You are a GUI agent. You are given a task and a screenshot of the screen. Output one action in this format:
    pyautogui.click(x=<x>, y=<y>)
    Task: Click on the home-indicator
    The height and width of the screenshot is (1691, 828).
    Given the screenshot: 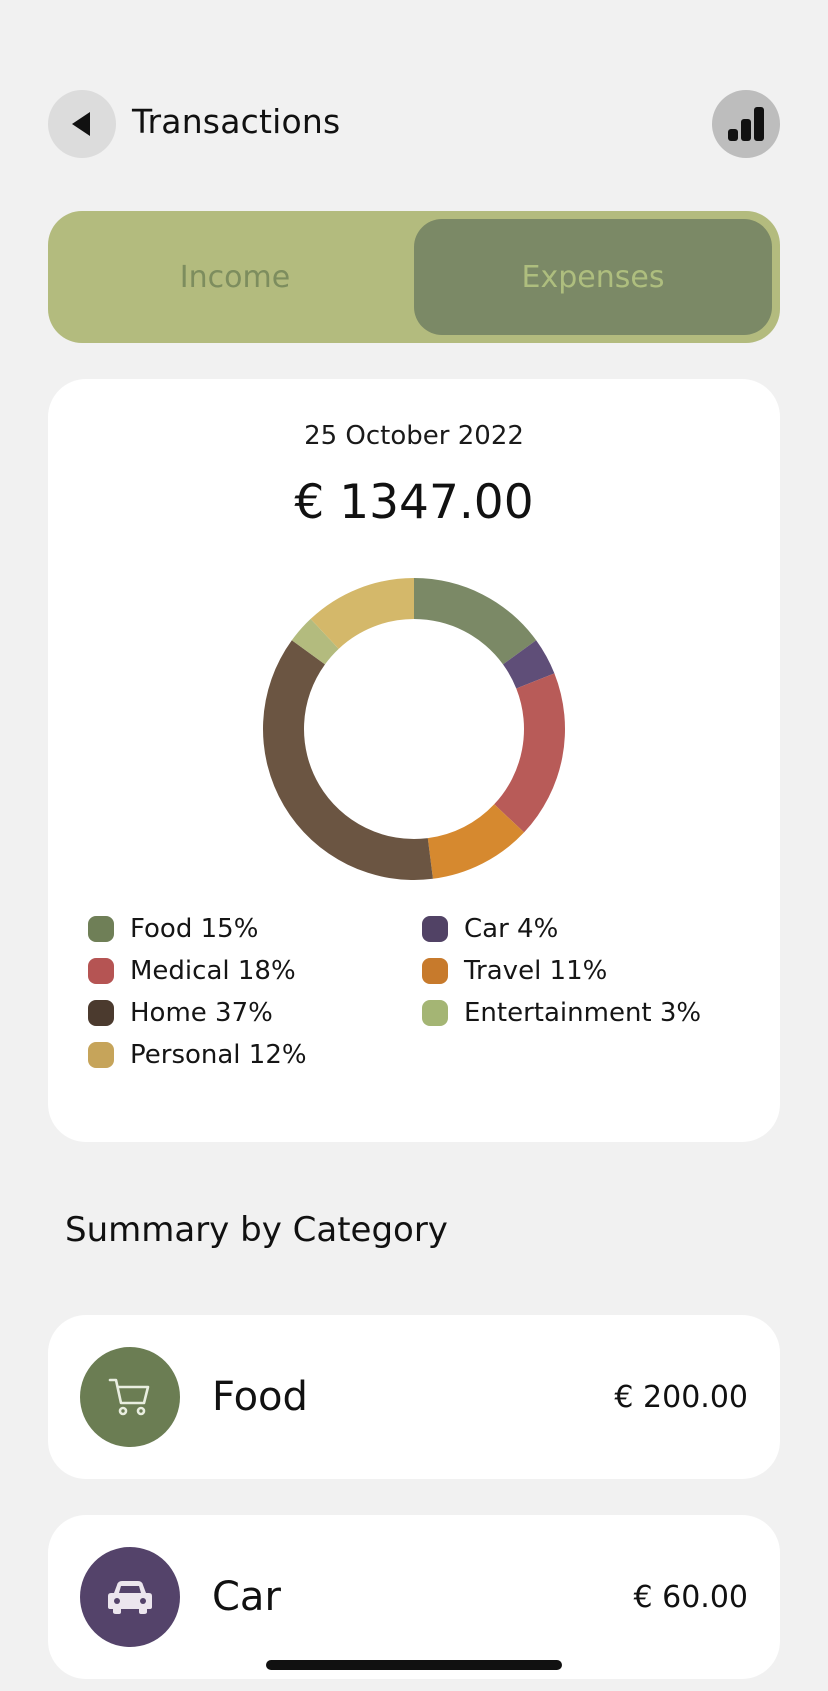 What is the action you would take?
    pyautogui.click(x=414, y=1665)
    